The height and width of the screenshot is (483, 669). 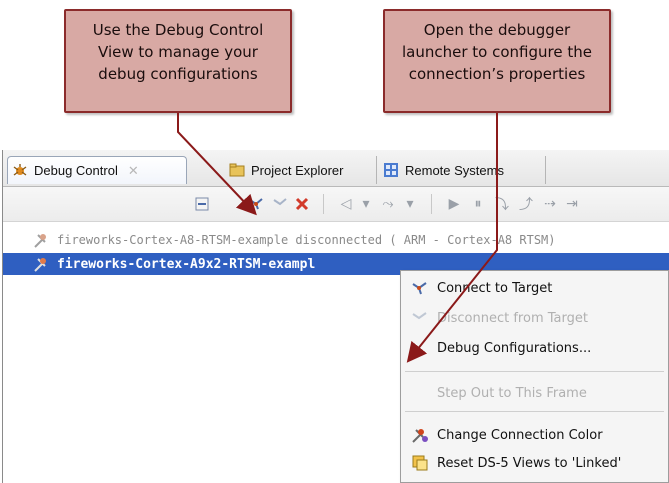 I want to click on close-icon: ✕, so click(x=133, y=171).